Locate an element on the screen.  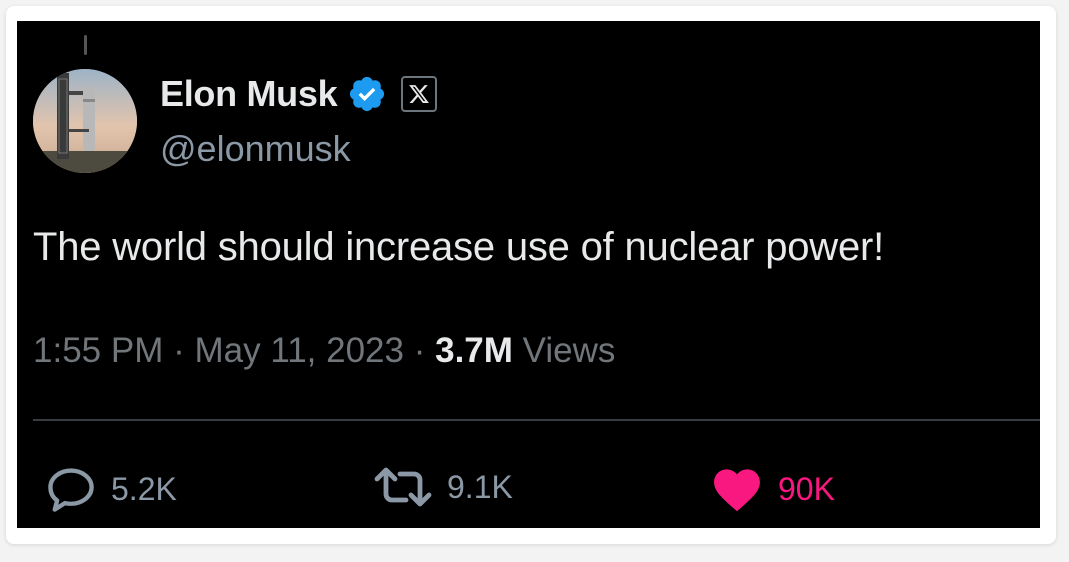
thread-line is located at coordinates (85, 45).